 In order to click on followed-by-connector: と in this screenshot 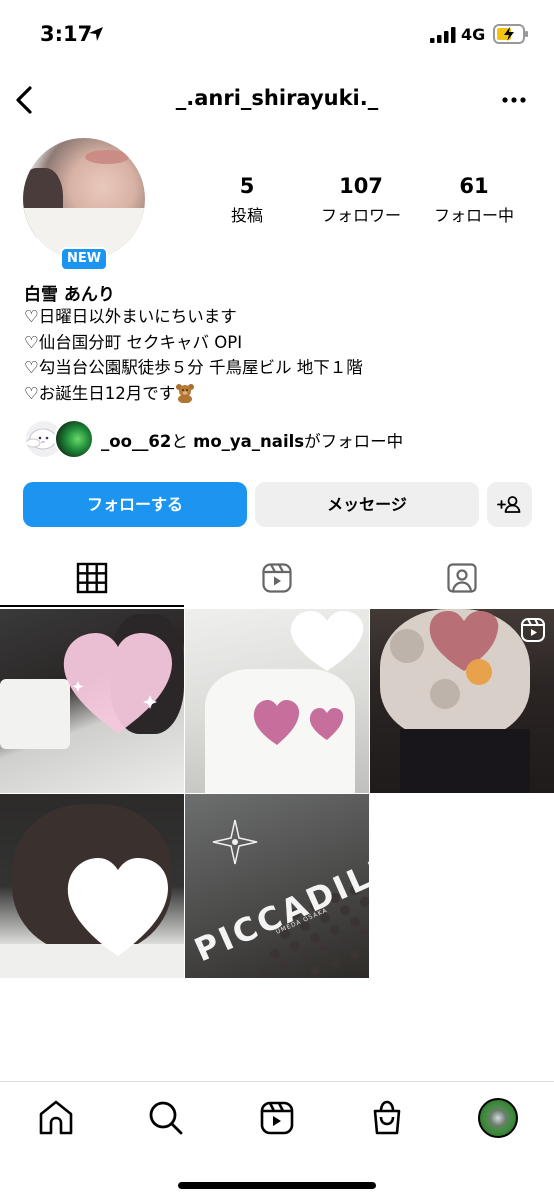, I will do `click(179, 441)`.